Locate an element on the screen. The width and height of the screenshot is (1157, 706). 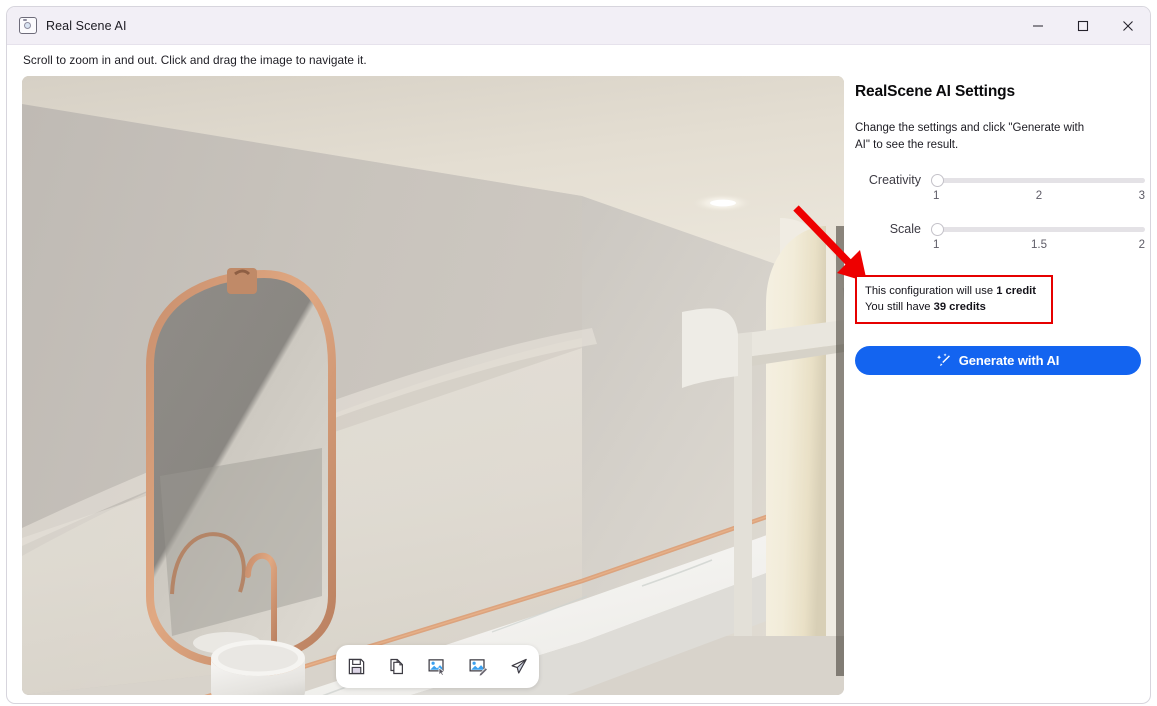
scale-slider-ticks: 1 1.5 2 is located at coordinates (1038, 245).